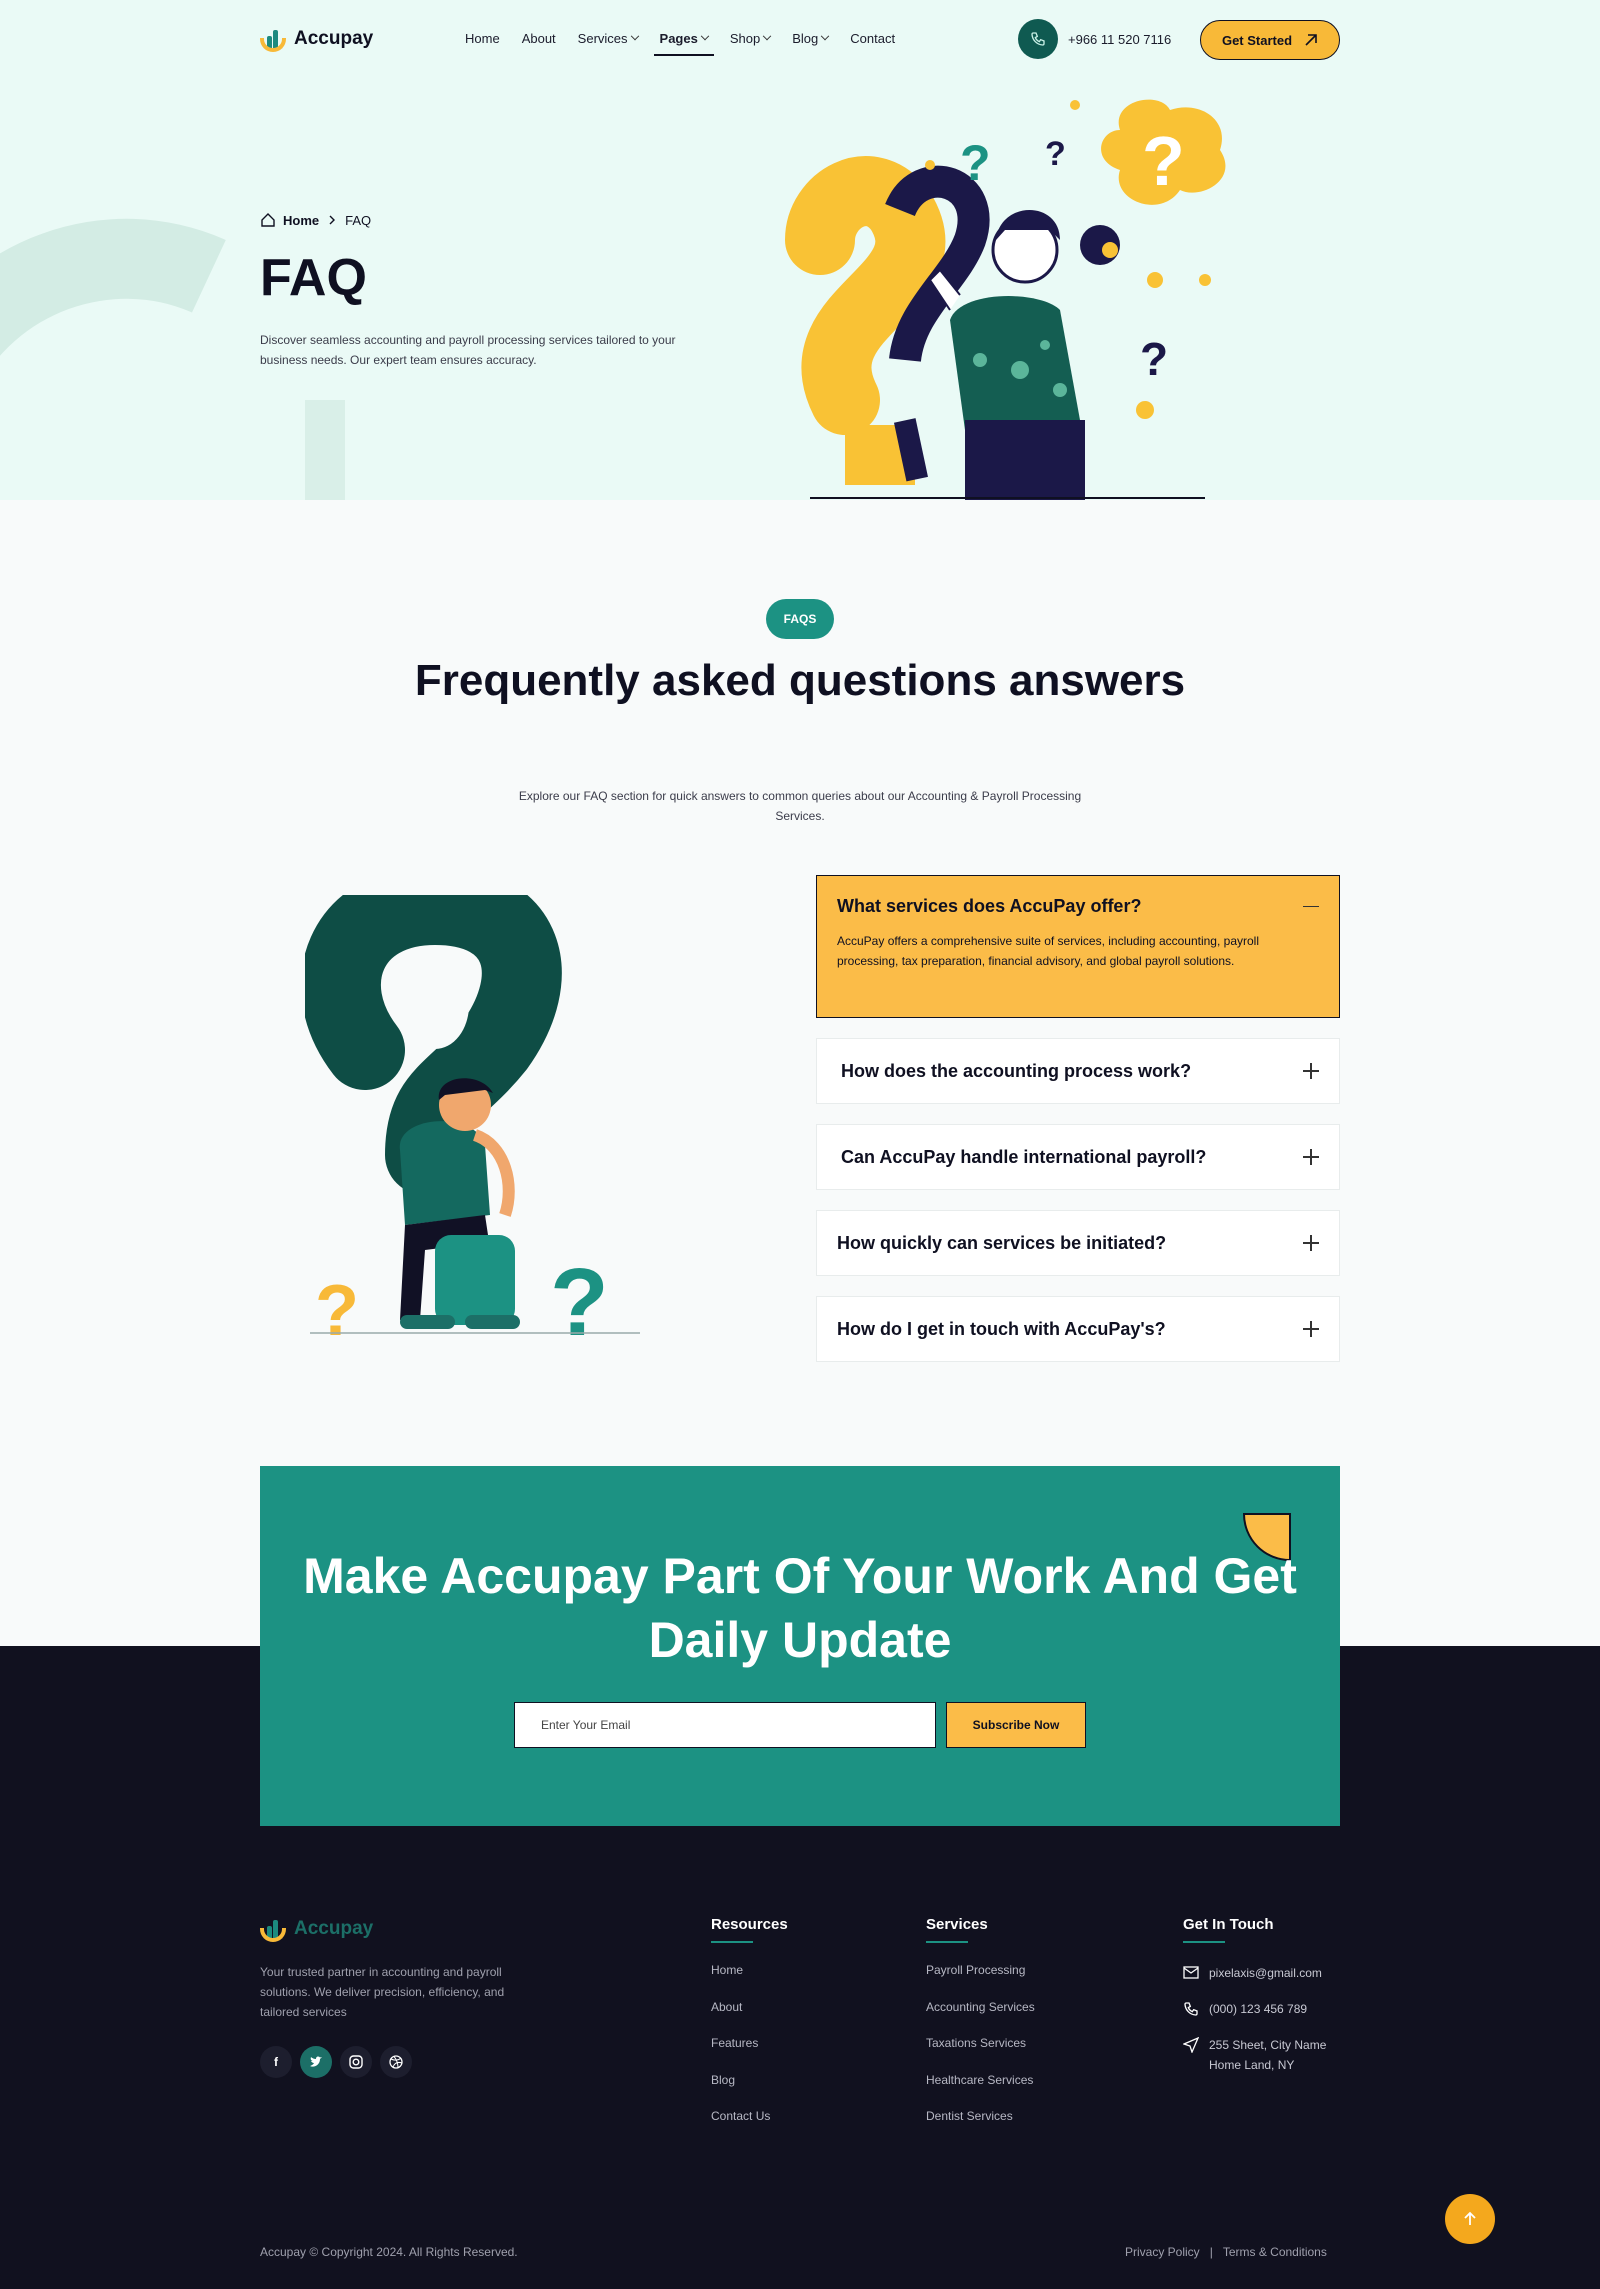 The image size is (1600, 2289). What do you see at coordinates (749, 2091) in the screenshot?
I see `footer-link-blog: Blog` at bounding box center [749, 2091].